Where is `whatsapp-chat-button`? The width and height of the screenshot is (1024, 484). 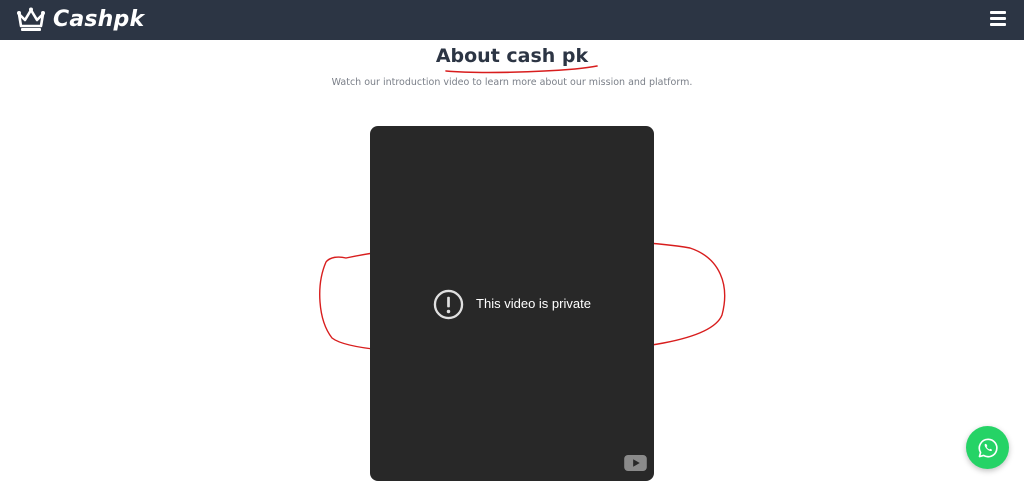
whatsapp-chat-button is located at coordinates (987, 447).